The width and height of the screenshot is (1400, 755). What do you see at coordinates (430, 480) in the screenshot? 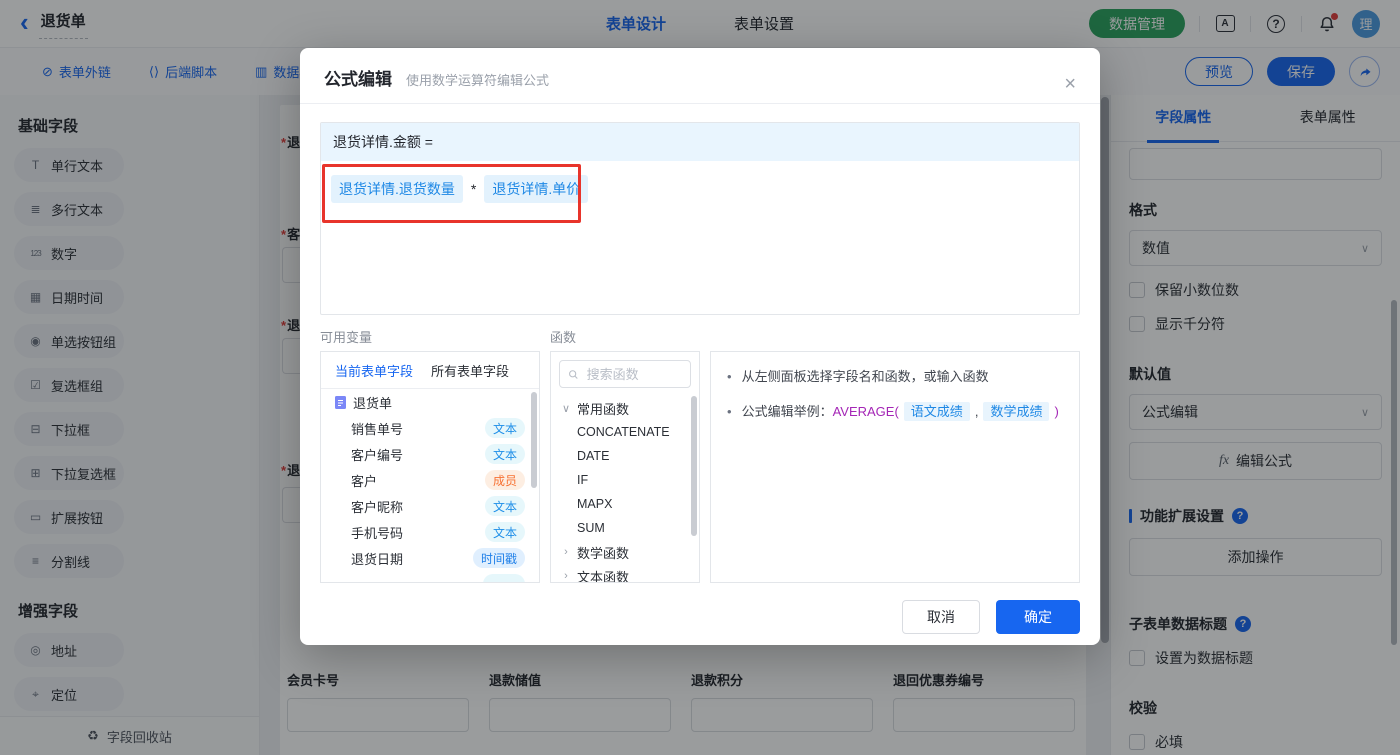
I see `variable-row: 客户 成员` at bounding box center [430, 480].